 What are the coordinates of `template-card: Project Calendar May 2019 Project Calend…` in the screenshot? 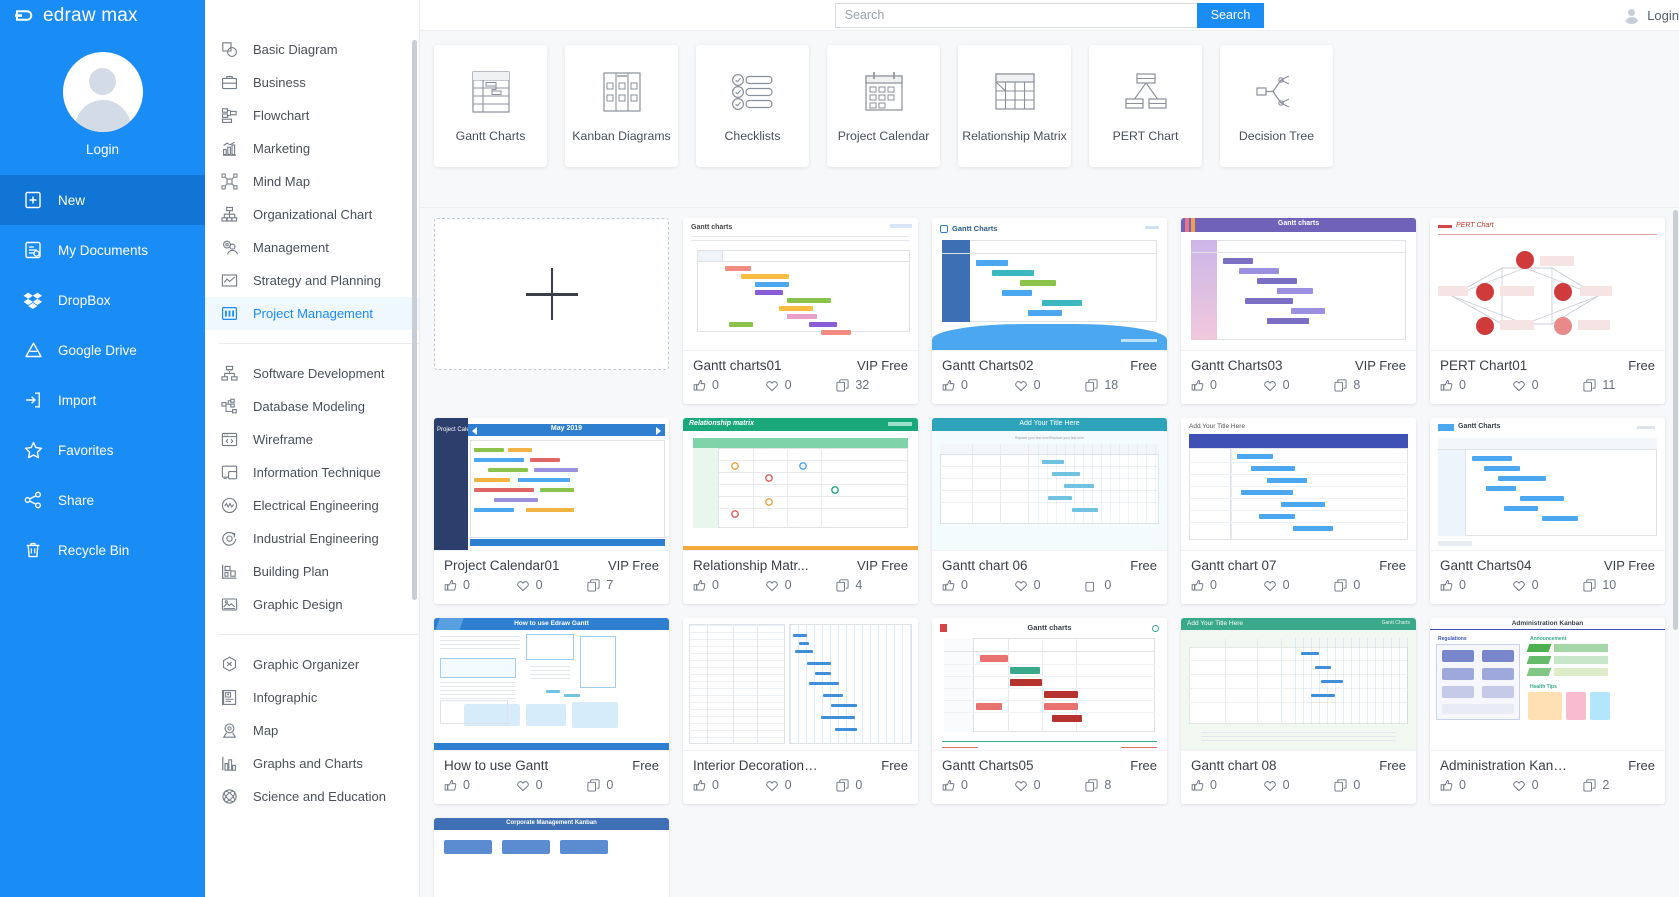 It's located at (551, 511).